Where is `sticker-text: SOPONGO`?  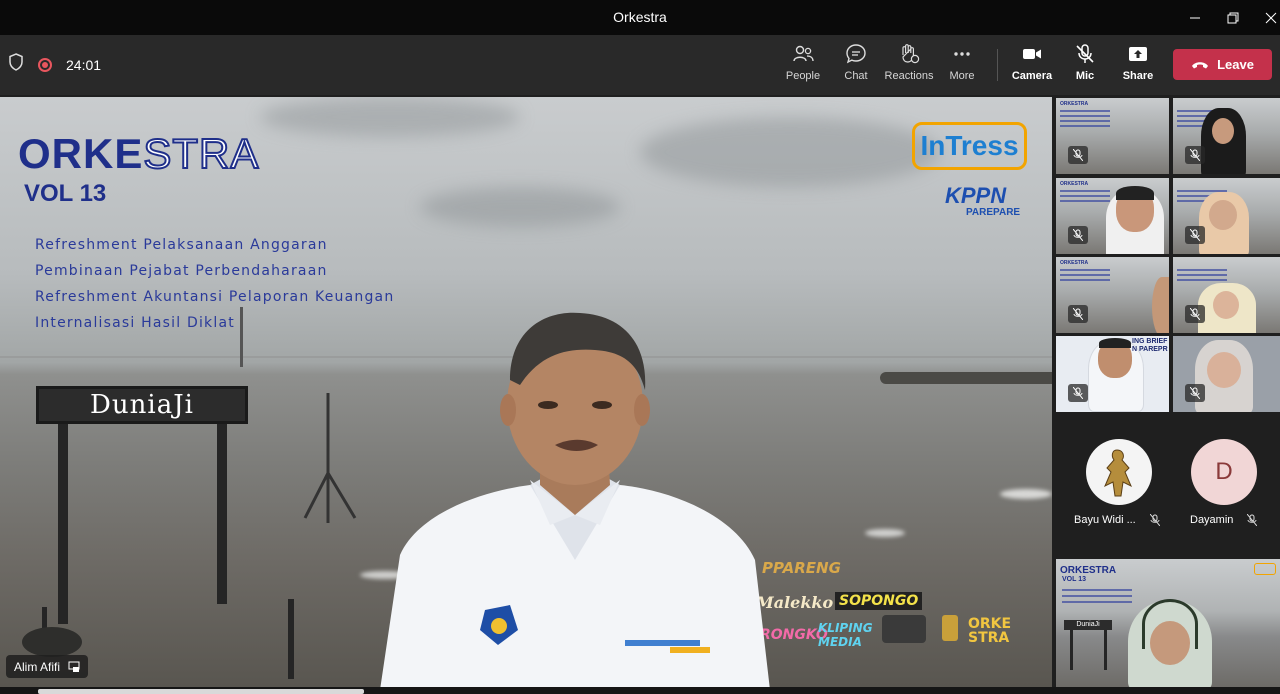
sticker-text: SOPONGO is located at coordinates (879, 601).